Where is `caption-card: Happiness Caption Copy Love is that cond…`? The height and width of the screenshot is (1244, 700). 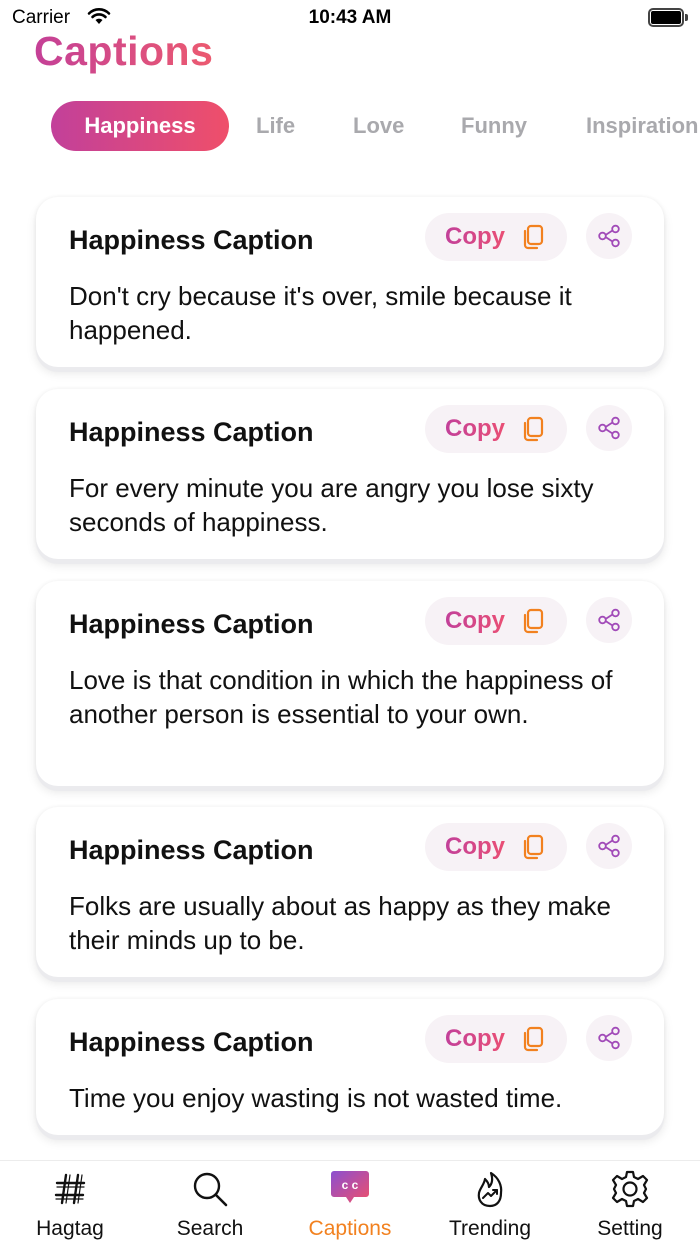 caption-card: Happiness Caption Copy Love is that cond… is located at coordinates (350, 683).